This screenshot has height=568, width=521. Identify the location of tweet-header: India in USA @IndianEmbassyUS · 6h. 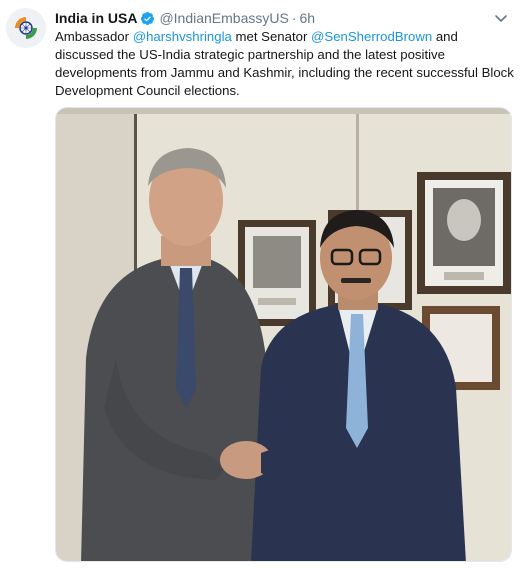
(284, 18).